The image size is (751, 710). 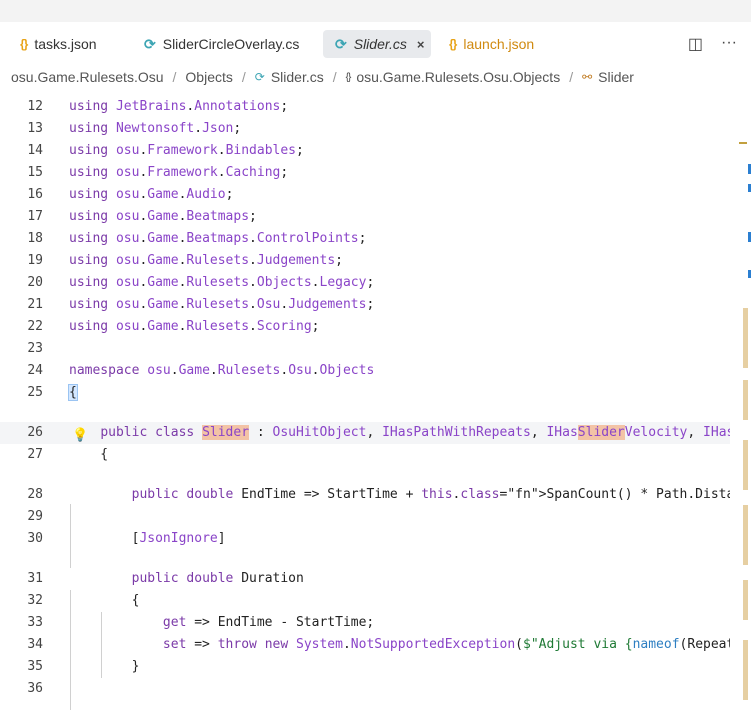 What do you see at coordinates (365, 689) in the screenshot?
I see `code-line: 36` at bounding box center [365, 689].